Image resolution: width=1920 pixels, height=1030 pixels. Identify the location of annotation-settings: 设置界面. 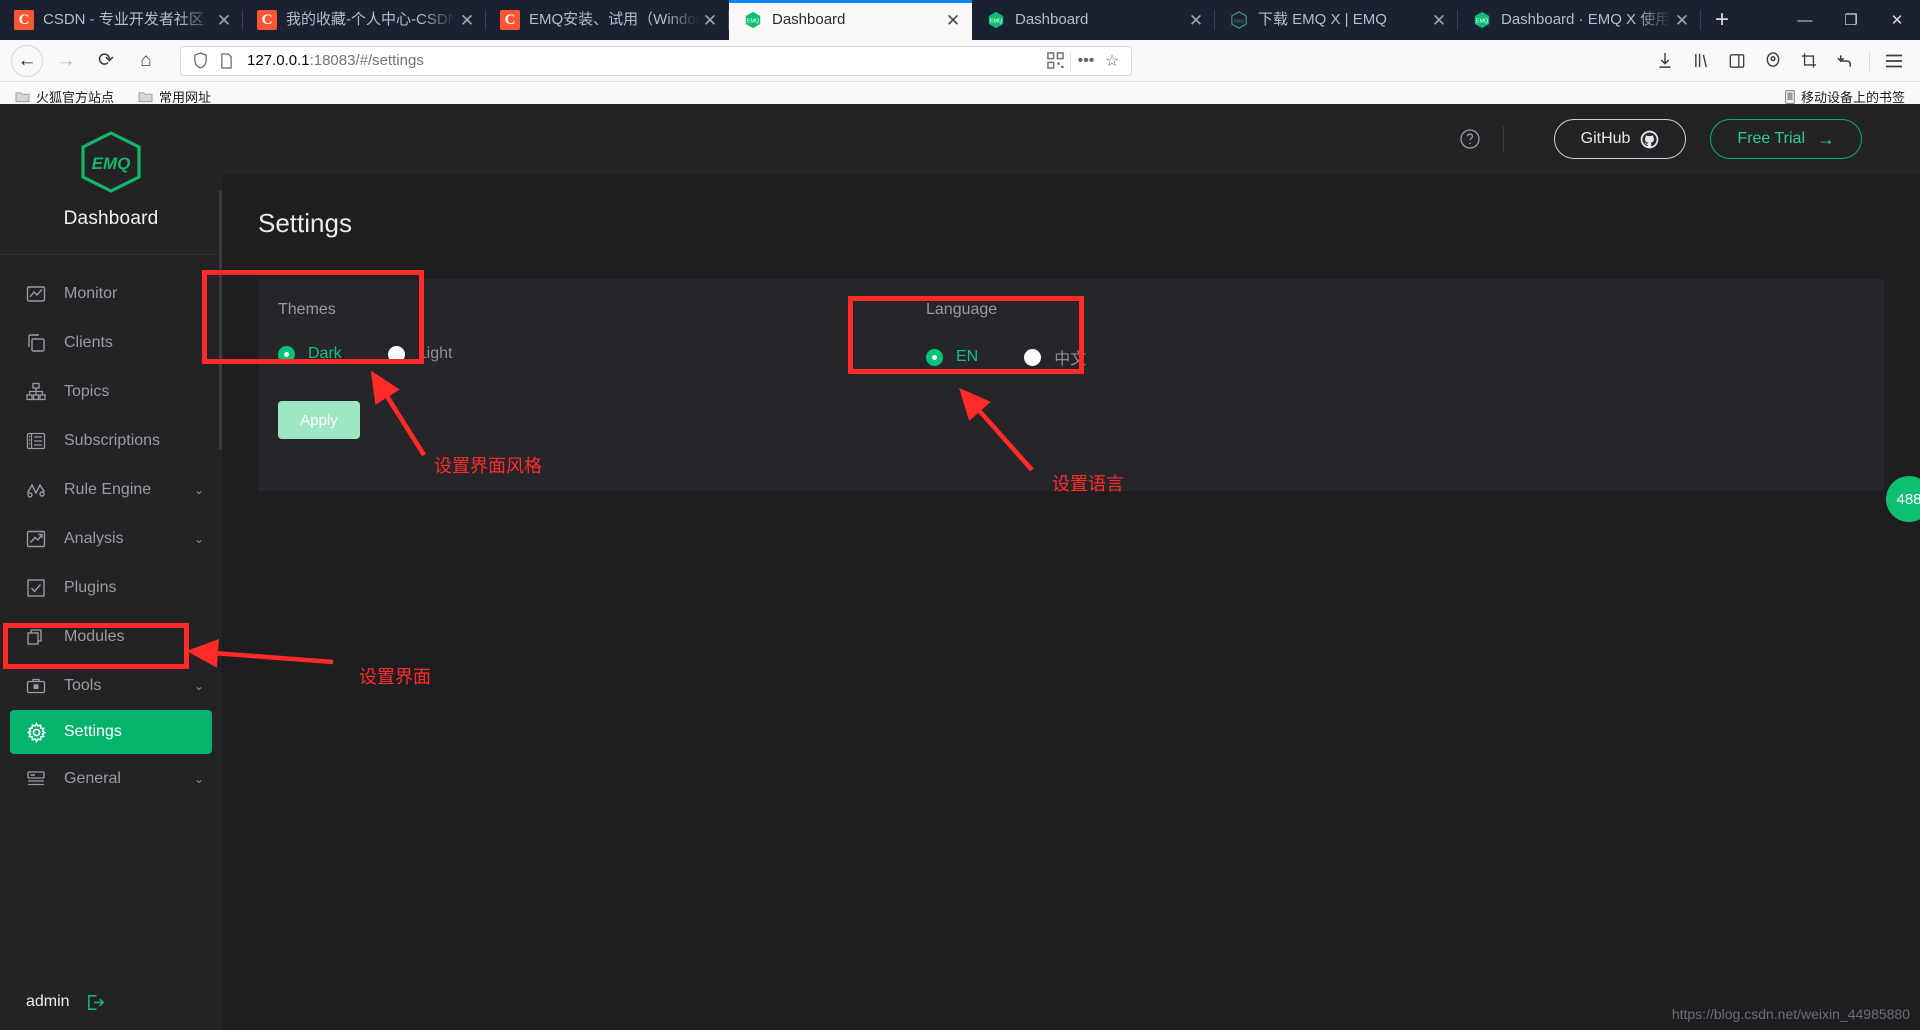
(395, 677).